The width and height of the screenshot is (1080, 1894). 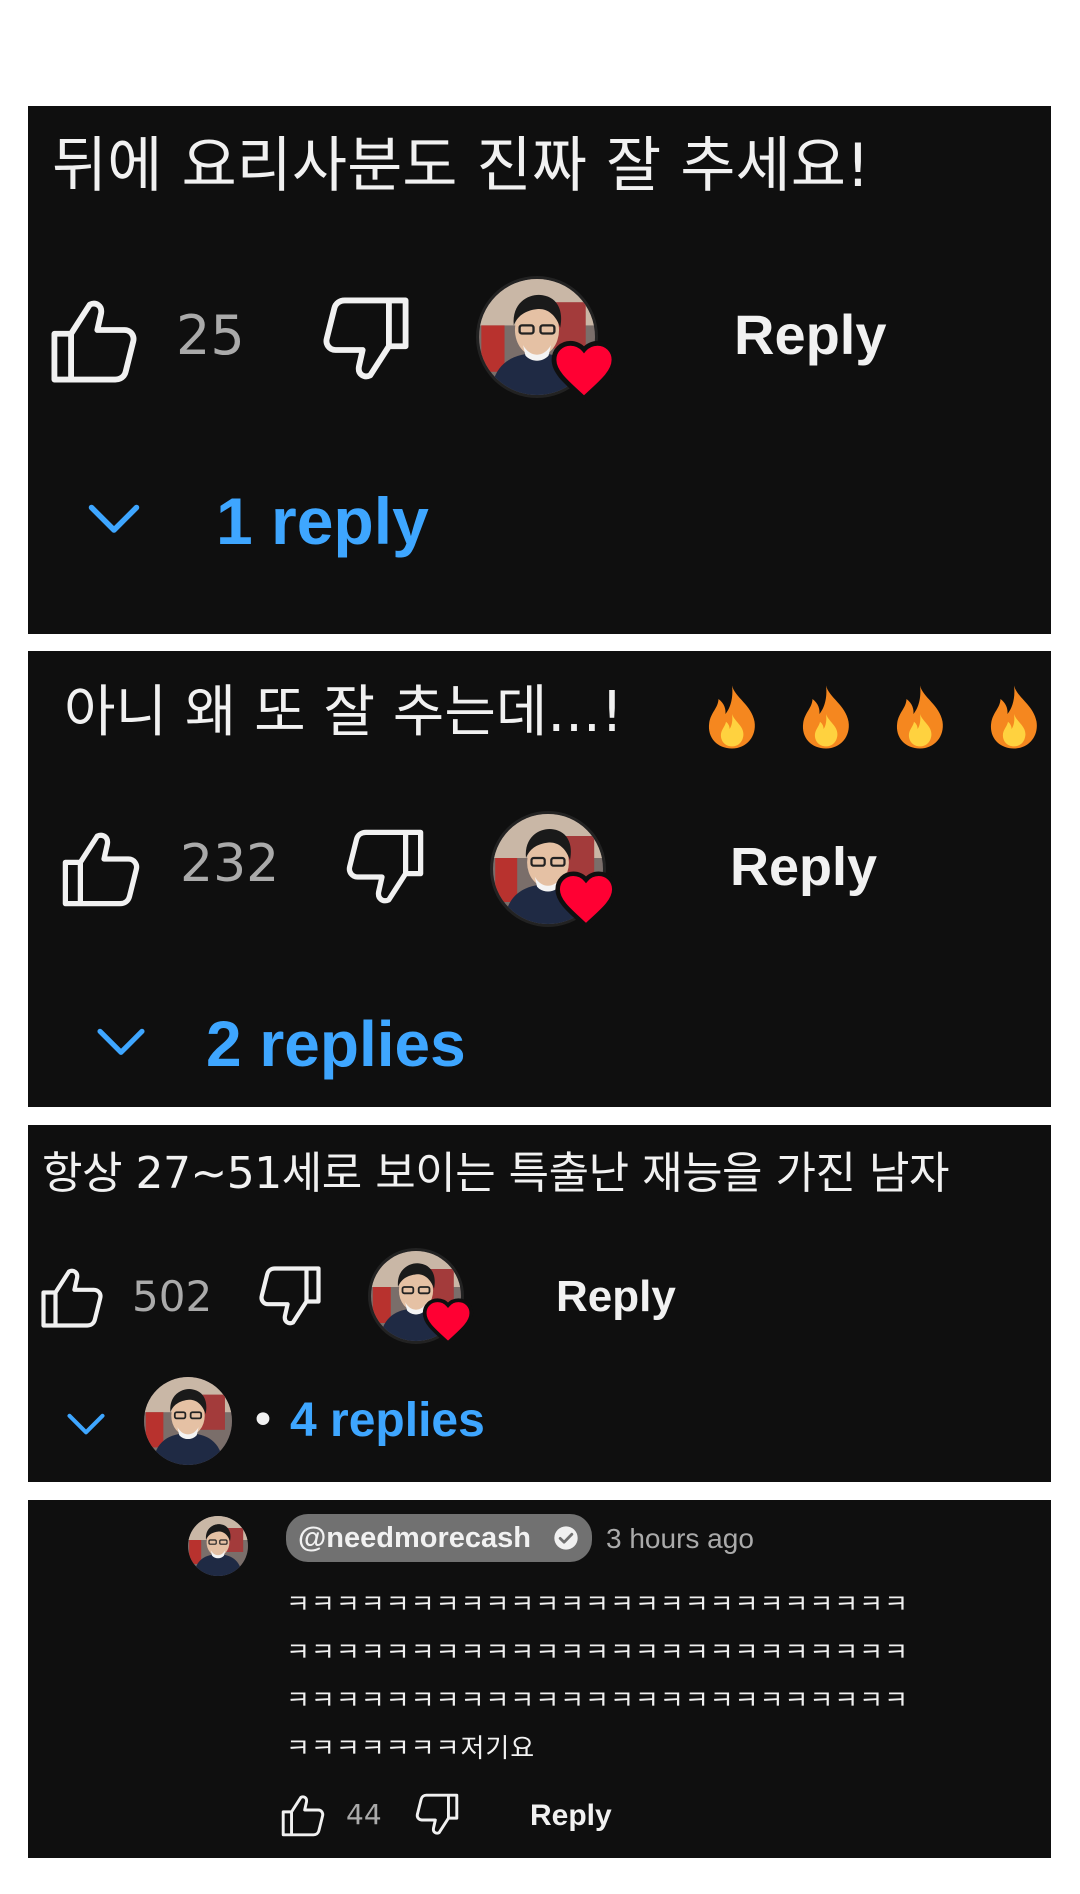 I want to click on replies-toggle: 1 reply, so click(x=276, y=521).